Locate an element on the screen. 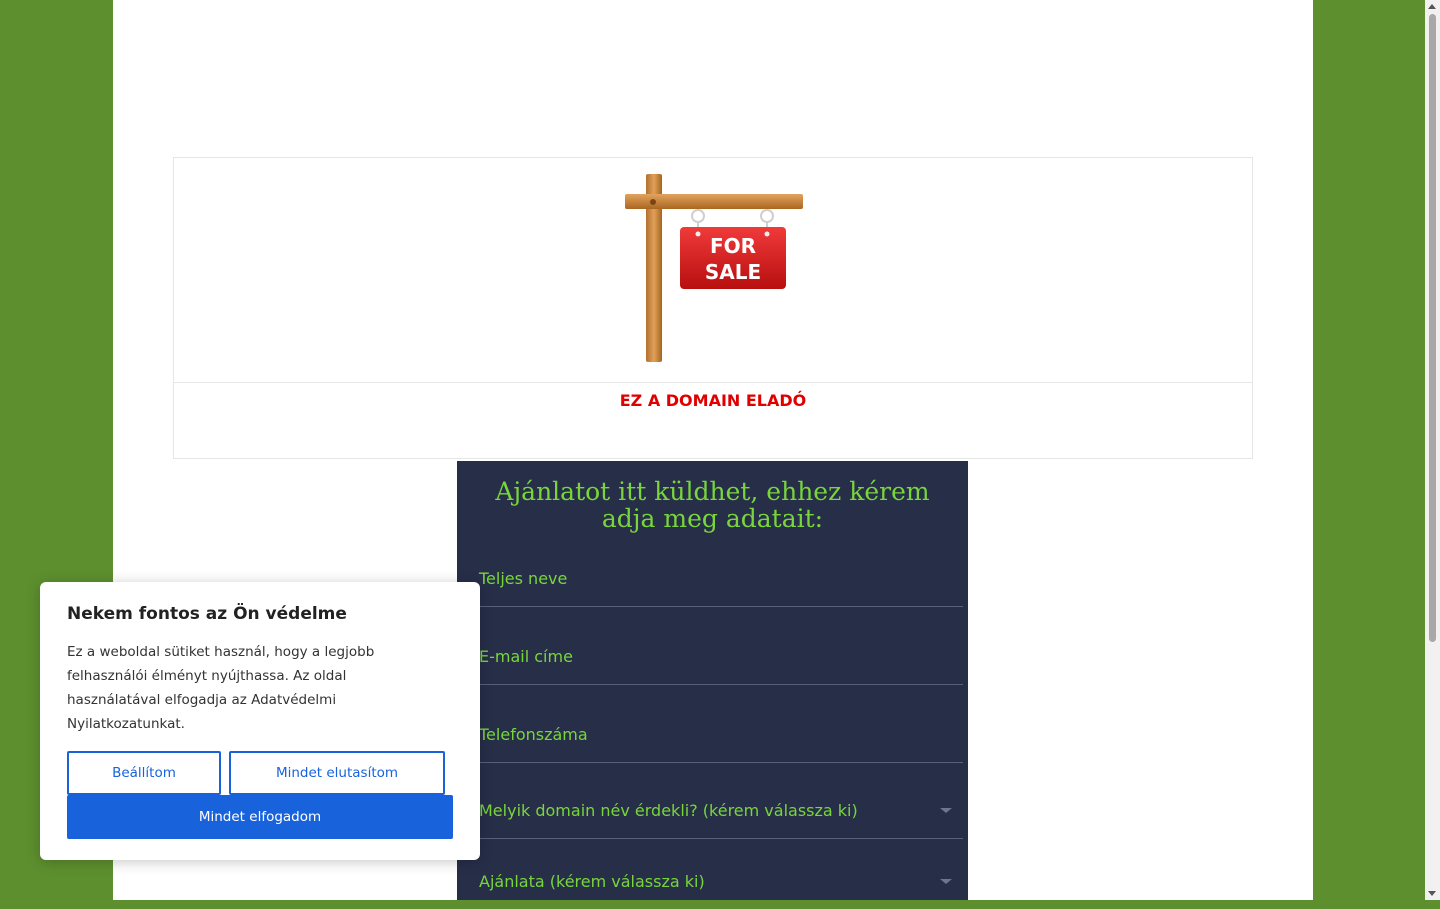  svg-text: FOR is located at coordinates (733, 246).